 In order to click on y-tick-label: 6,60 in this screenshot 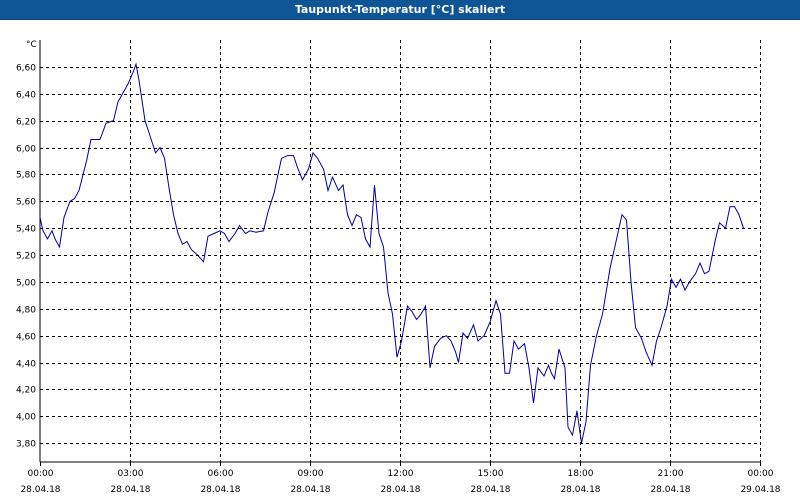, I will do `click(26, 69)`.